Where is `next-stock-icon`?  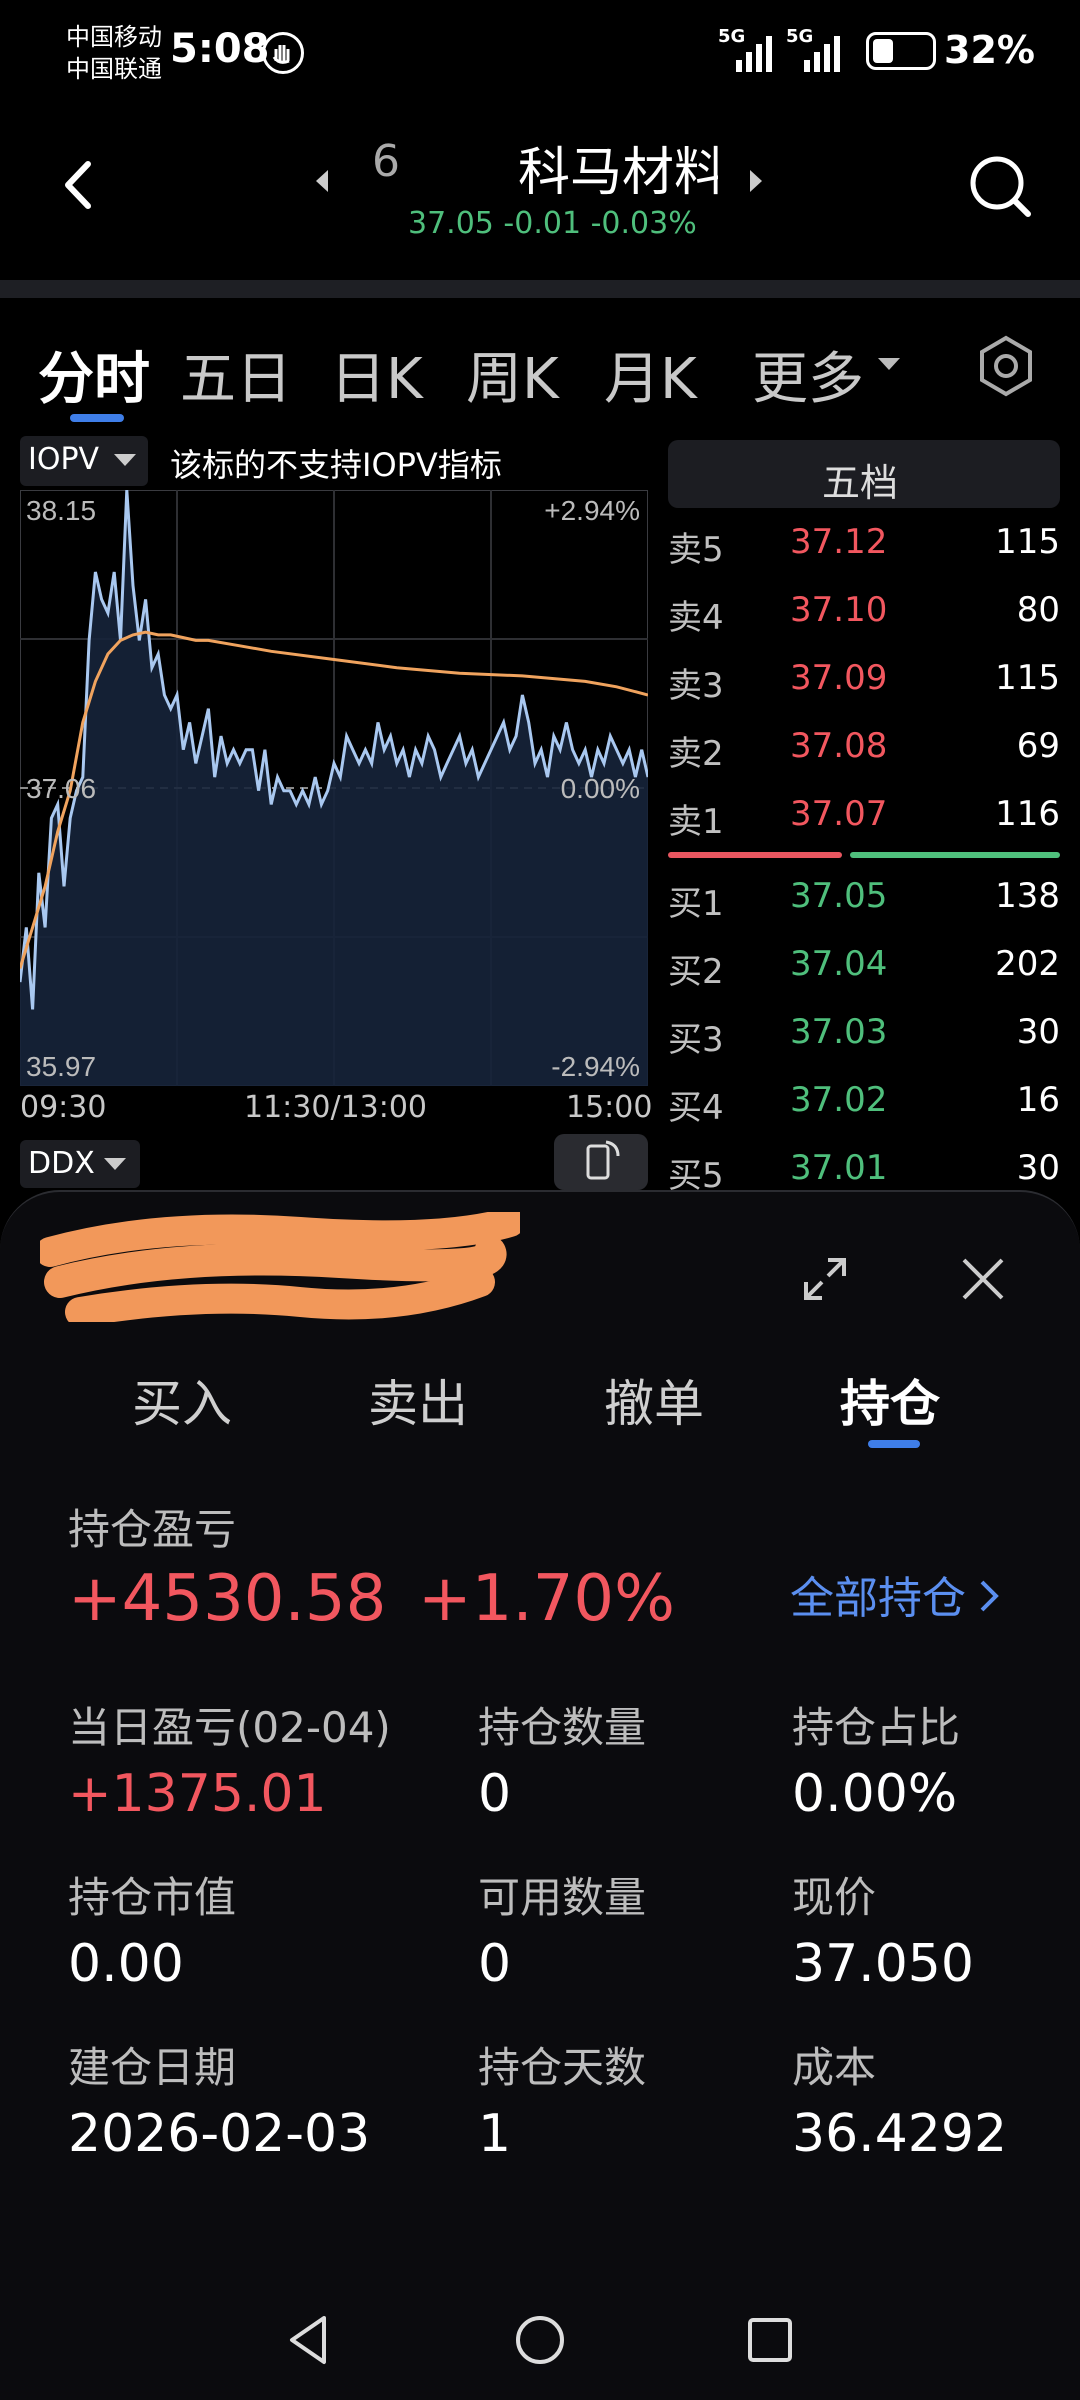 next-stock-icon is located at coordinates (756, 181).